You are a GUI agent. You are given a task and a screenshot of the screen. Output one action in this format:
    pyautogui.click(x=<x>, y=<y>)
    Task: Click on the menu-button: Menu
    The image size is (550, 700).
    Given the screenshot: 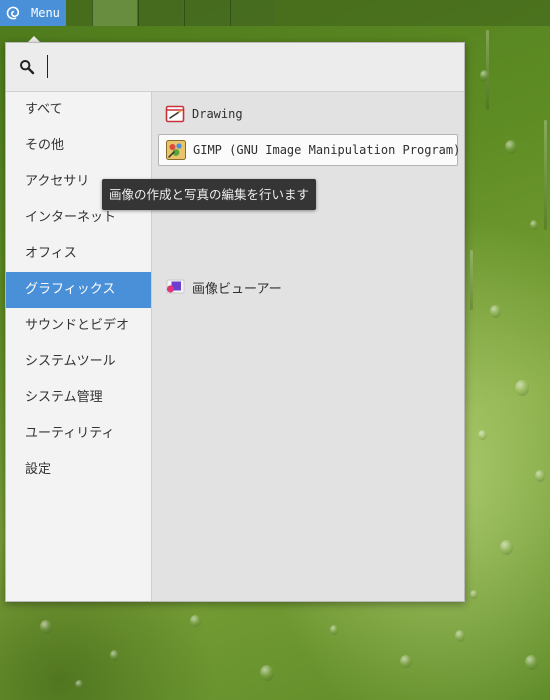 What is the action you would take?
    pyautogui.click(x=33, y=13)
    